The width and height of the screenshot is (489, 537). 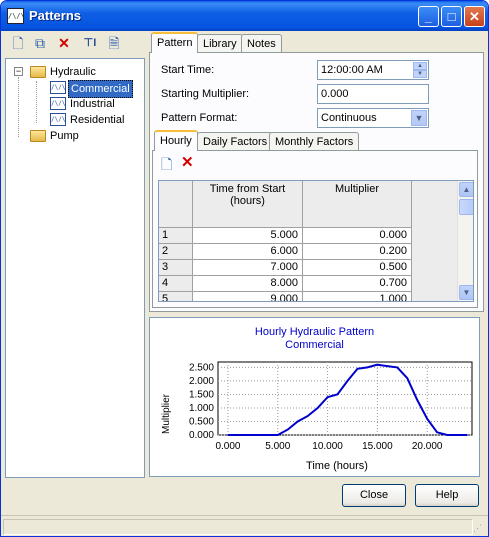 What do you see at coordinates (169, 163) in the screenshot?
I see `new-row-icon: 🗋` at bounding box center [169, 163].